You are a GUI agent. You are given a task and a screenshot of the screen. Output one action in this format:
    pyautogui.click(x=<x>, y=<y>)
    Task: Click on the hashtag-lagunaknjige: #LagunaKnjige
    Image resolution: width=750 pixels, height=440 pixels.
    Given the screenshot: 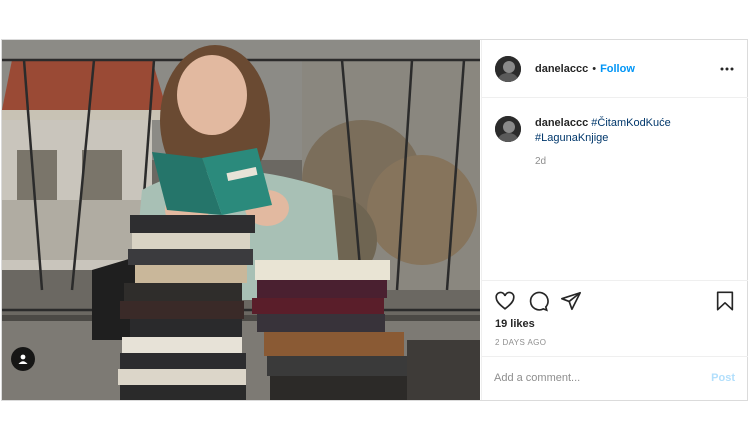 What is the action you would take?
    pyautogui.click(x=571, y=138)
    